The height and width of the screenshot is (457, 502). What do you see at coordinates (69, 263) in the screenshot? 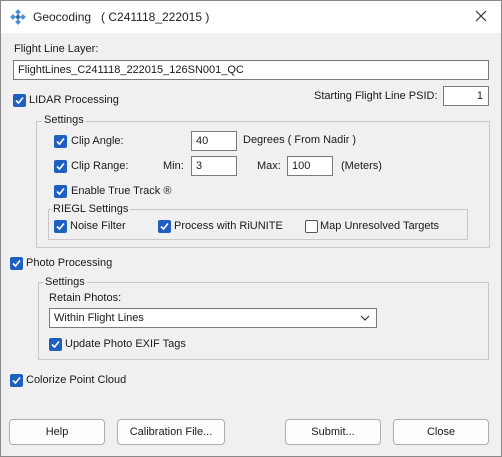
I see `photo-processing-label: Photo Processing` at bounding box center [69, 263].